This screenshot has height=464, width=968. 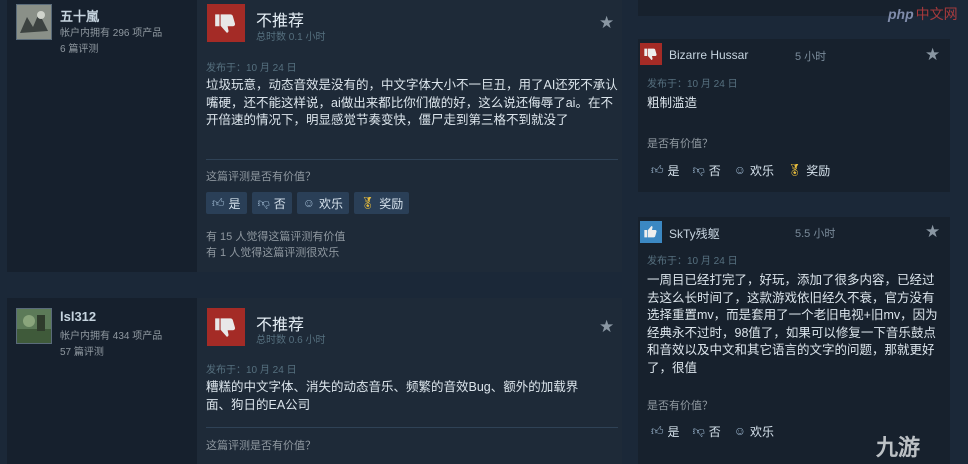 I want to click on review-text: 粗制滥造, so click(x=672, y=103).